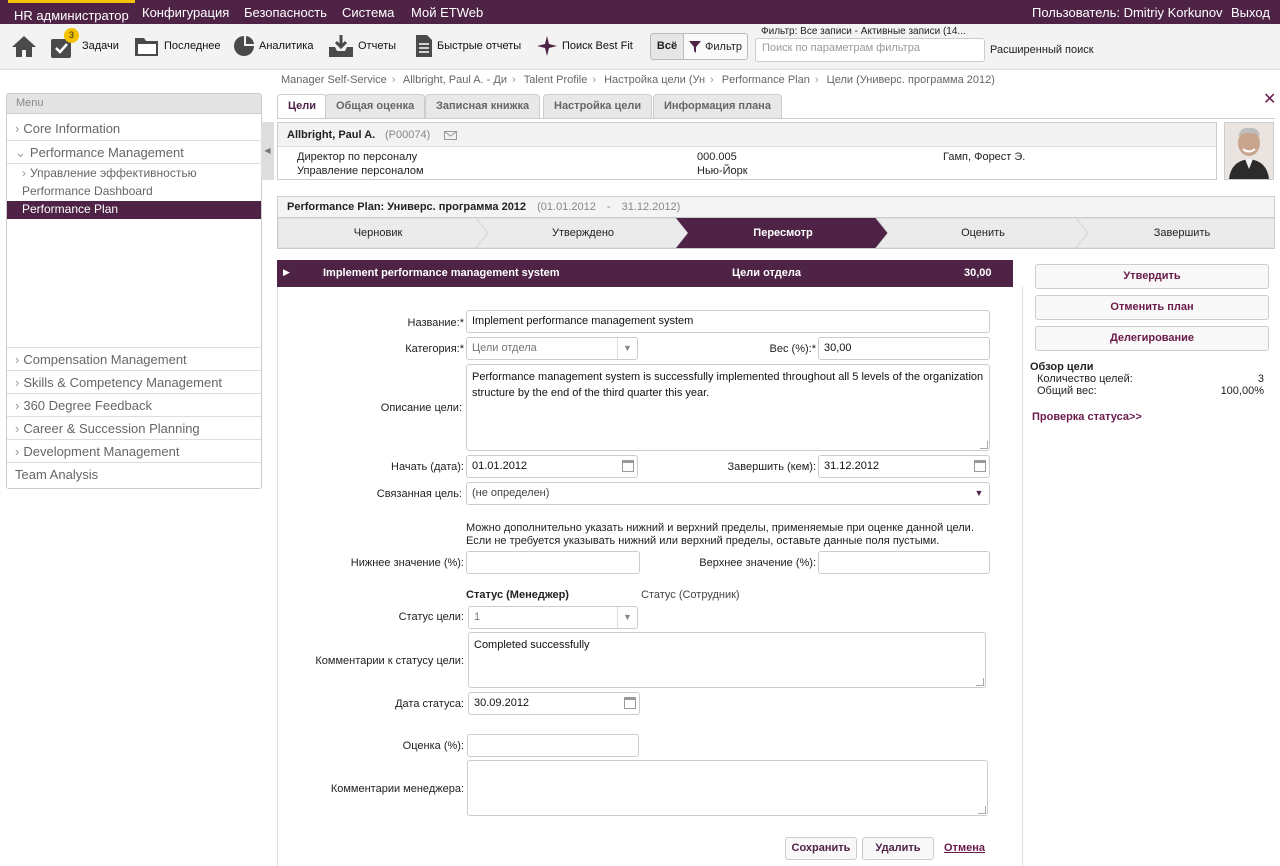 This screenshot has height=866, width=1280. I want to click on menu-career: › Career & Succession Planning, so click(134, 427).